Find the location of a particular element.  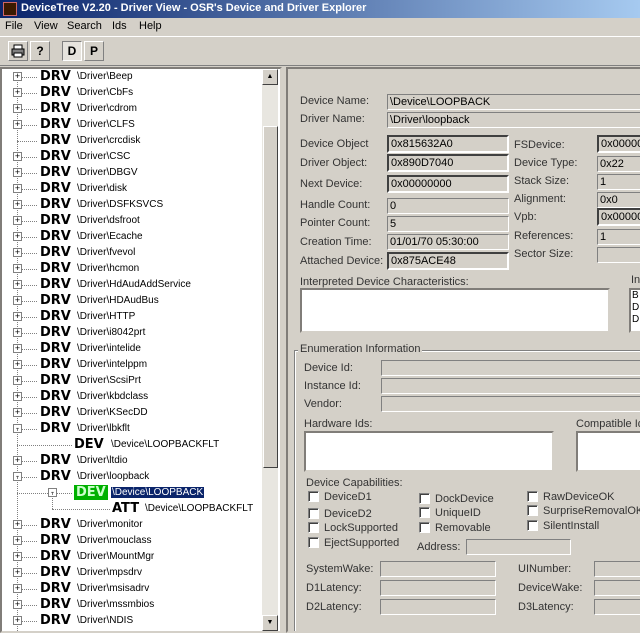

sector-size-label: Sector Size: is located at coordinates (544, 254).